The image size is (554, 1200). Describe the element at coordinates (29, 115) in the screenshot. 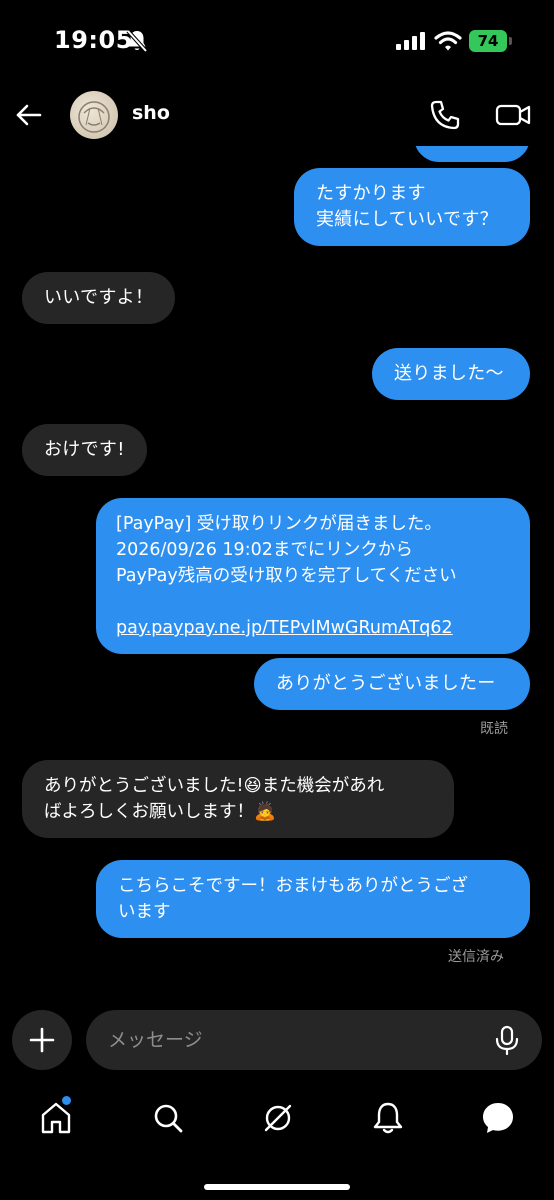

I see `back-arrow-icon` at that location.